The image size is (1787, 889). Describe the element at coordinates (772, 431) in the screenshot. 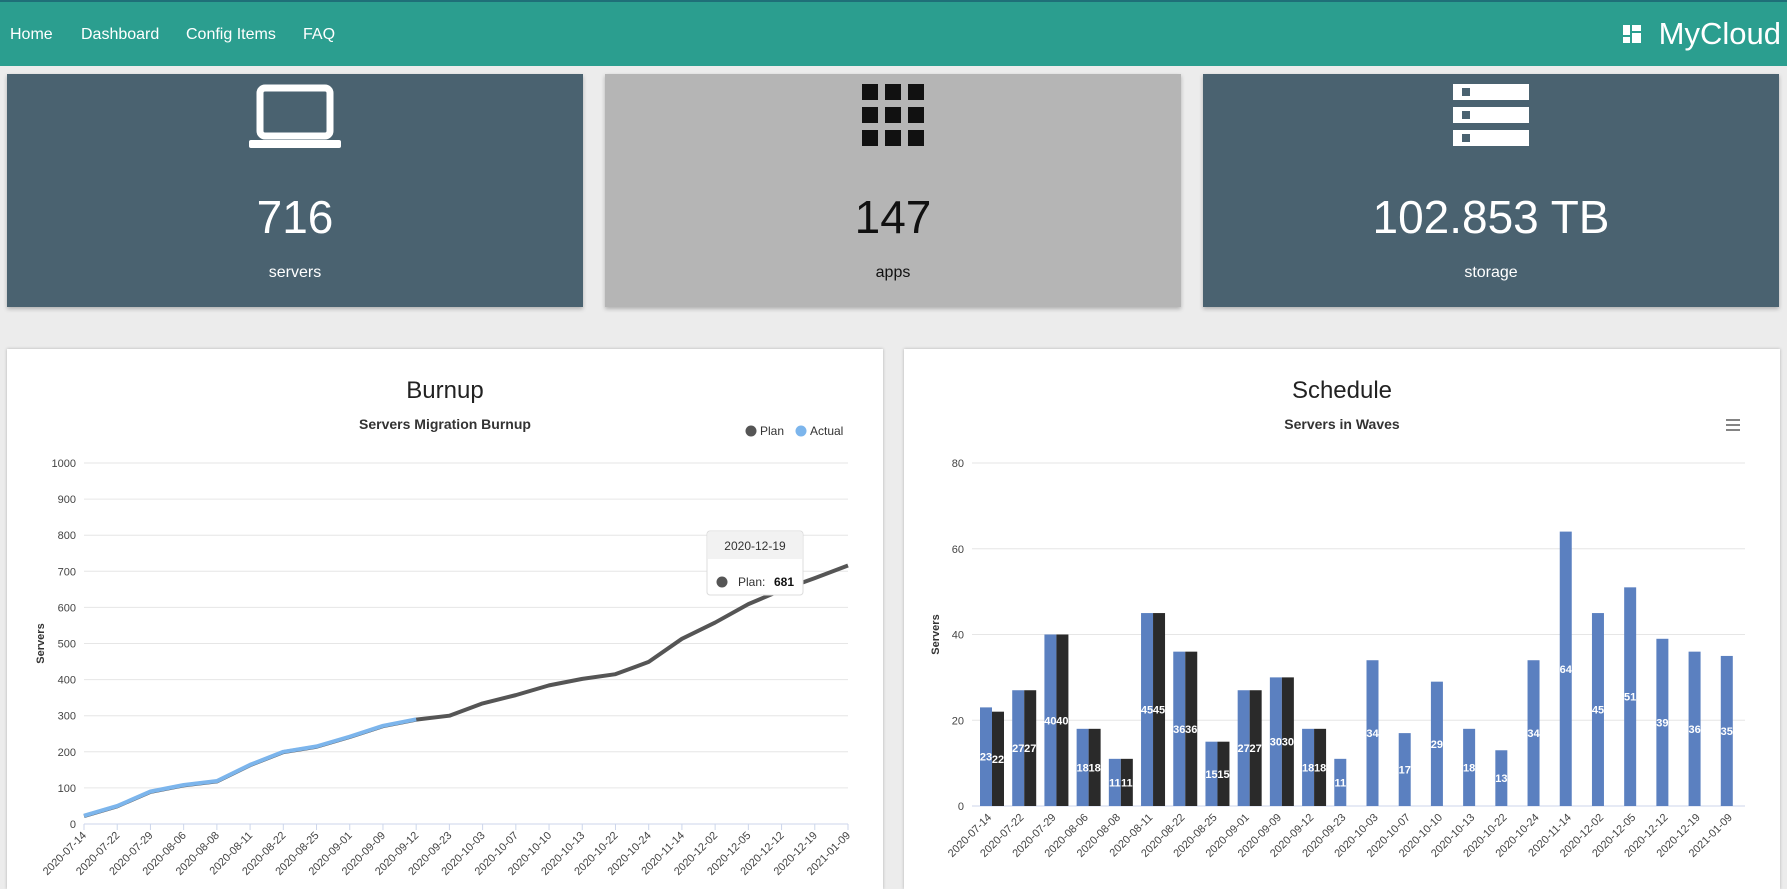

I see `legend-plan-label: Plan` at that location.